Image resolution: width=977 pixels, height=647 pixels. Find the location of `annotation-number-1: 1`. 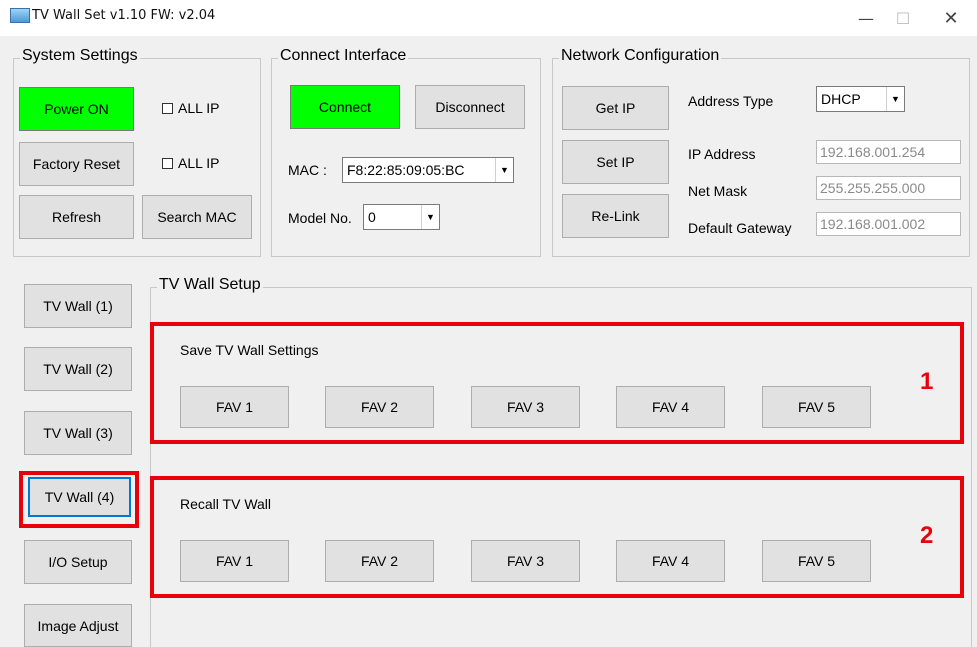

annotation-number-1: 1 is located at coordinates (927, 381).